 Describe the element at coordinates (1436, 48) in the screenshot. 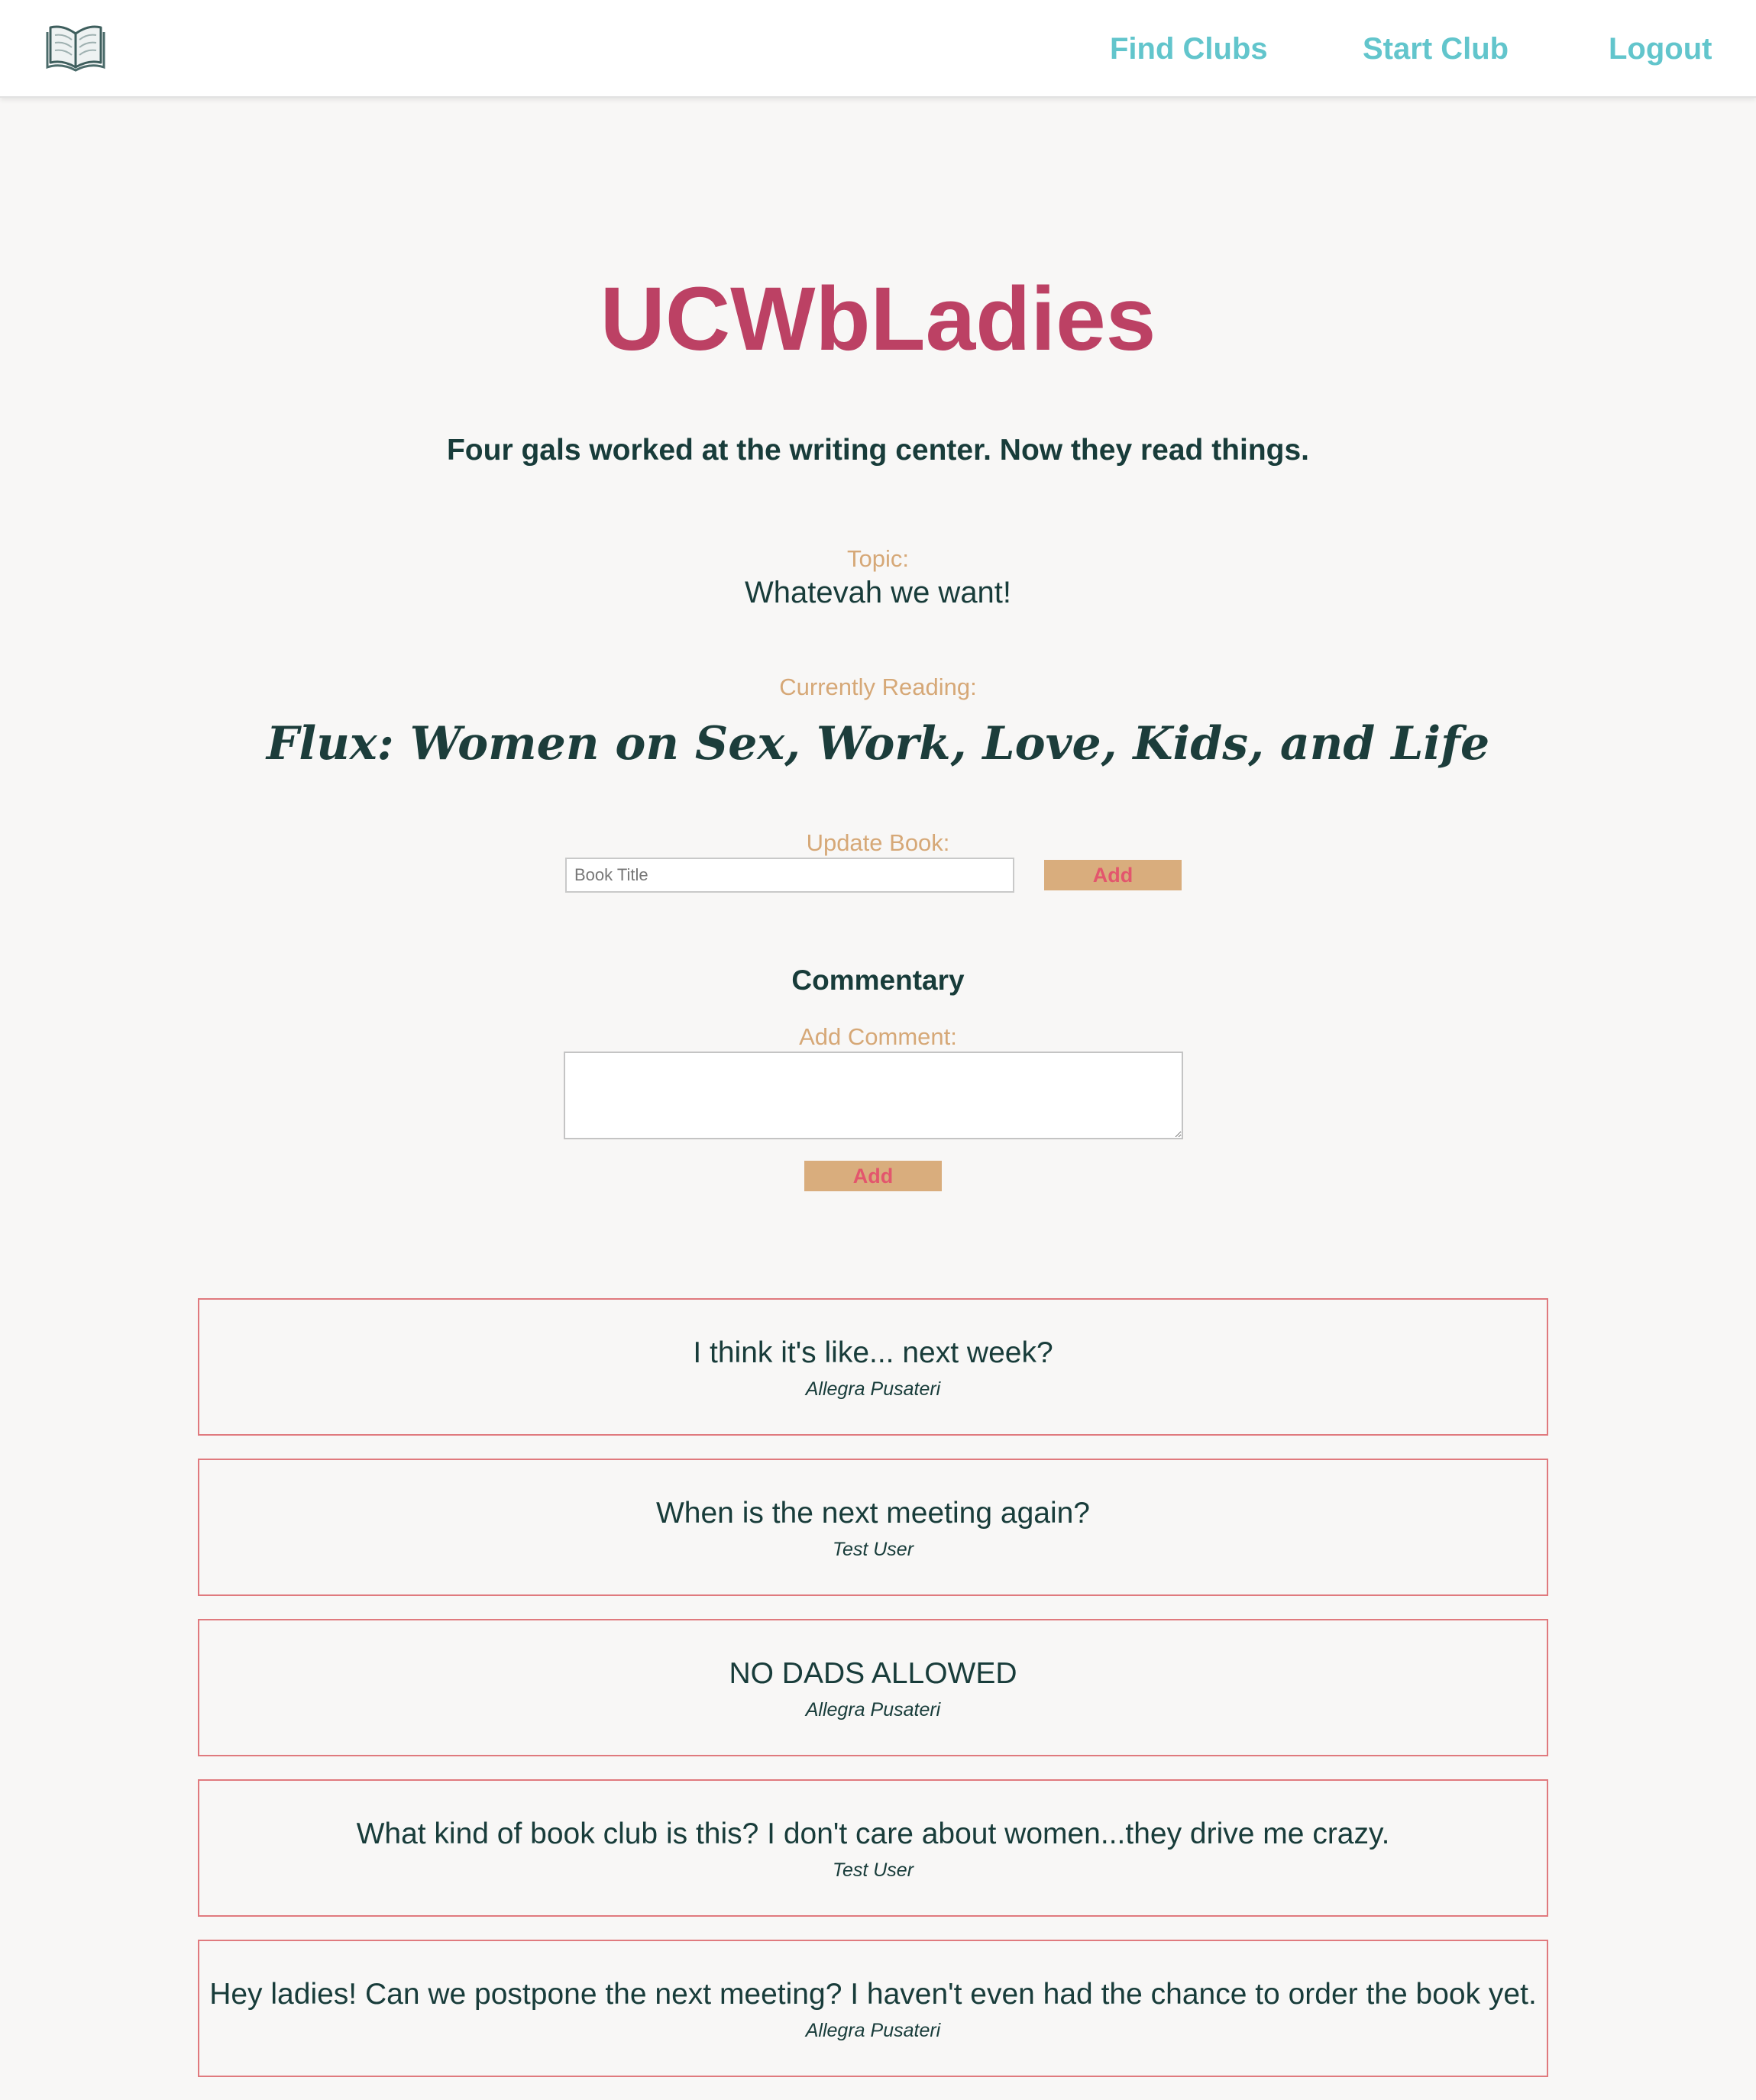

I see `nav-start-club: Start Club` at that location.